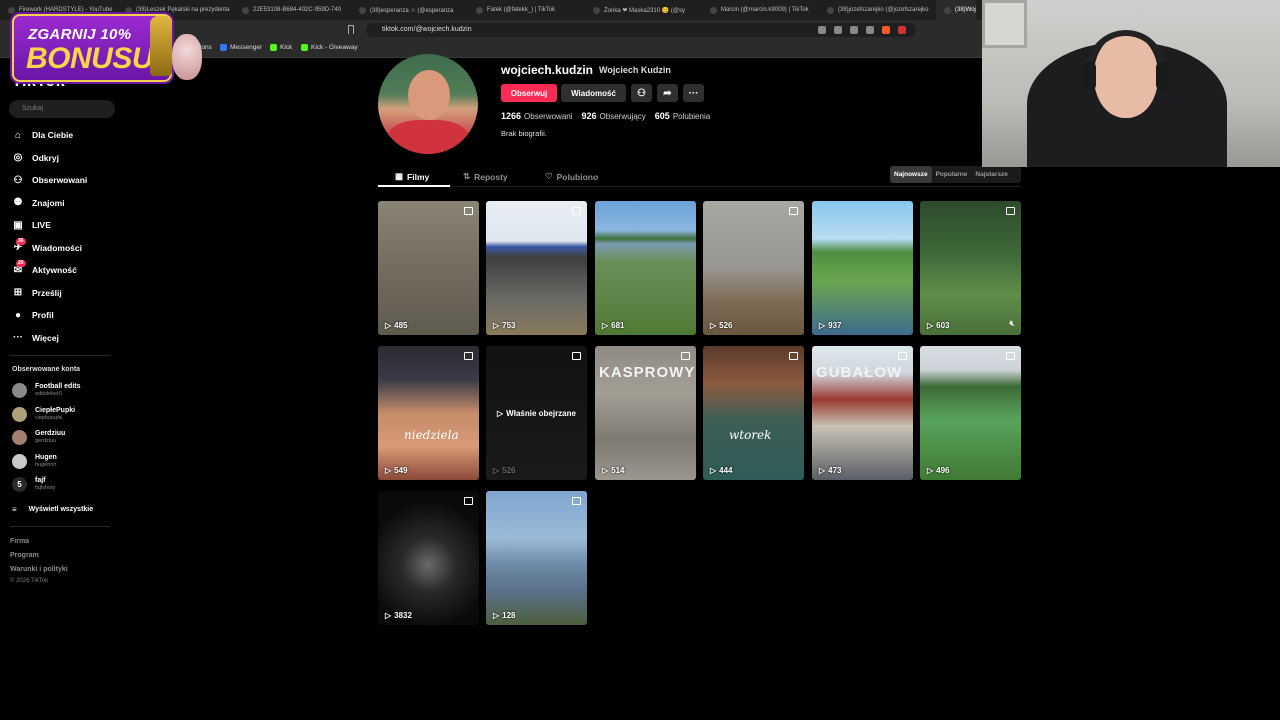 The height and width of the screenshot is (720, 1280). What do you see at coordinates (412, 176) in the screenshot?
I see `tab-videos: ▦ Filmy` at bounding box center [412, 176].